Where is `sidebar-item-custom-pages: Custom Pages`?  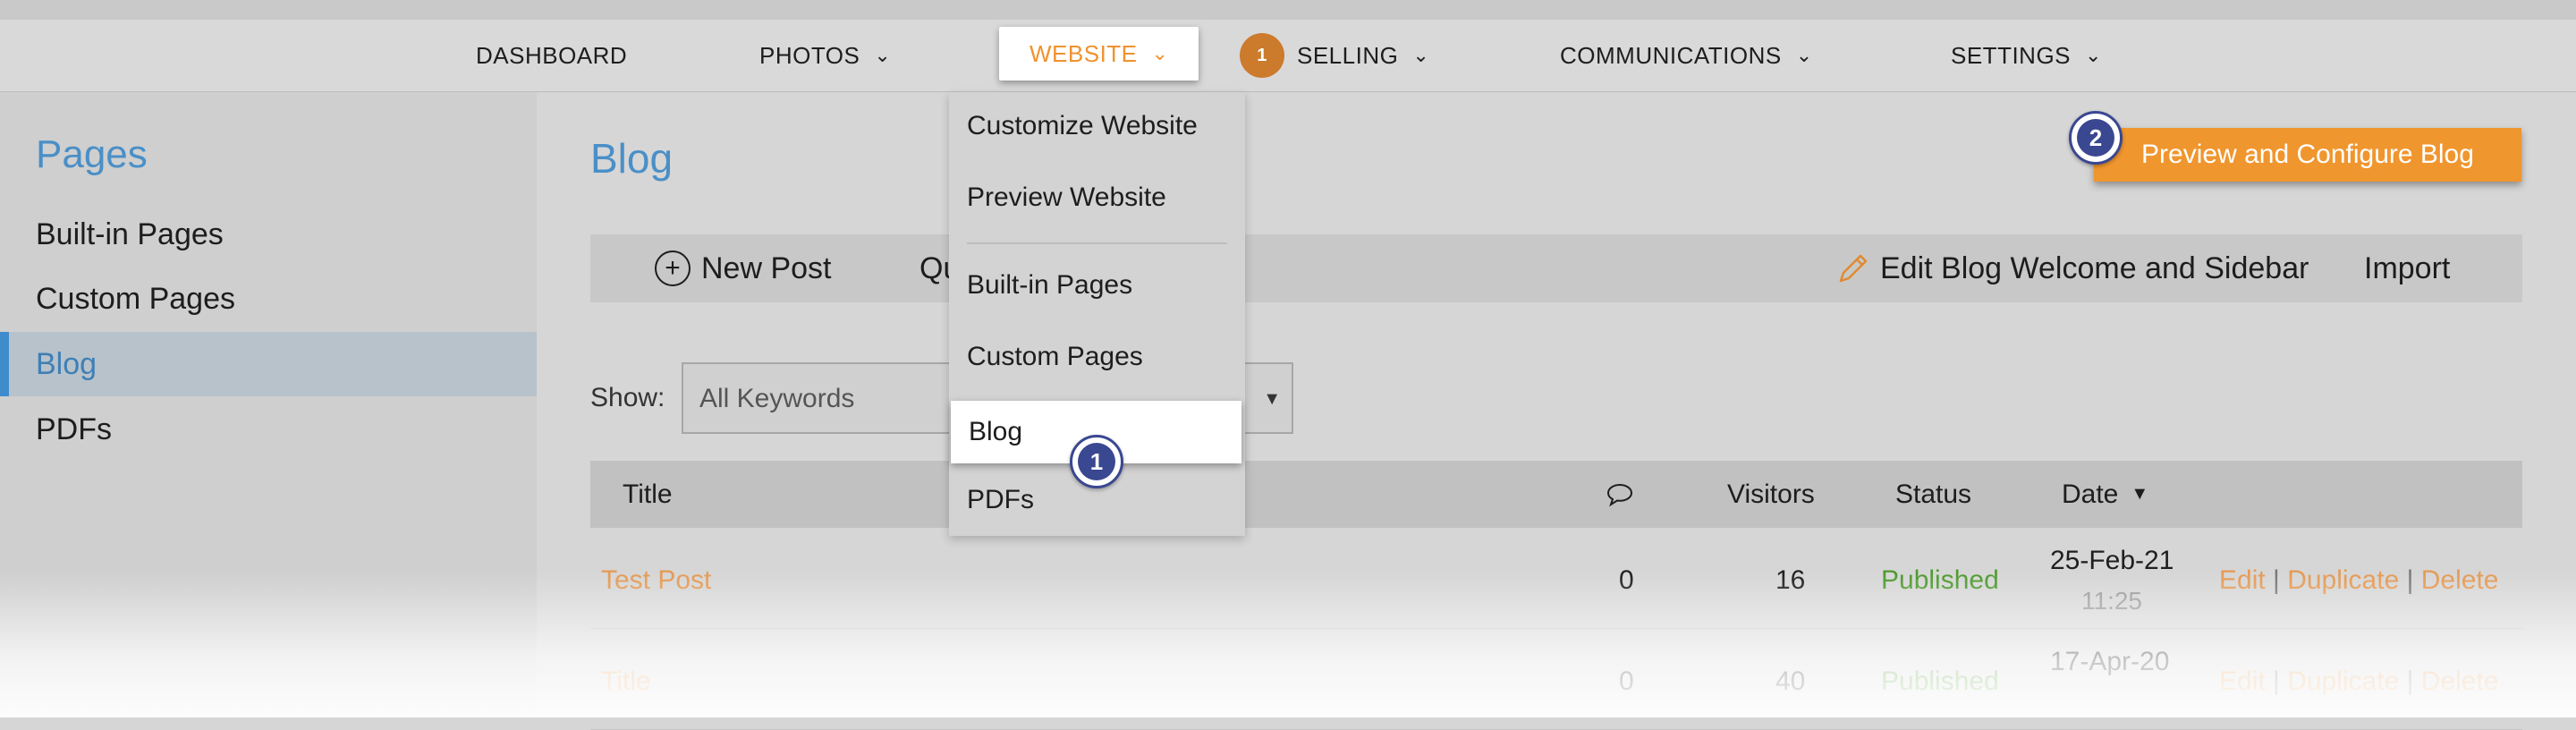 sidebar-item-custom-pages: Custom Pages is located at coordinates (268, 299).